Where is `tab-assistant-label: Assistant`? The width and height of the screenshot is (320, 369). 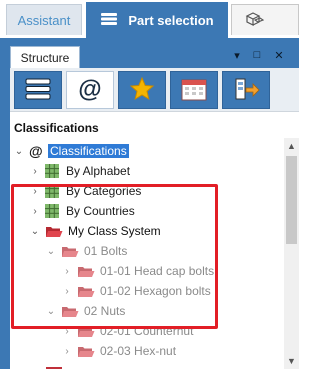
tab-assistant-label: Assistant is located at coordinates (44, 20).